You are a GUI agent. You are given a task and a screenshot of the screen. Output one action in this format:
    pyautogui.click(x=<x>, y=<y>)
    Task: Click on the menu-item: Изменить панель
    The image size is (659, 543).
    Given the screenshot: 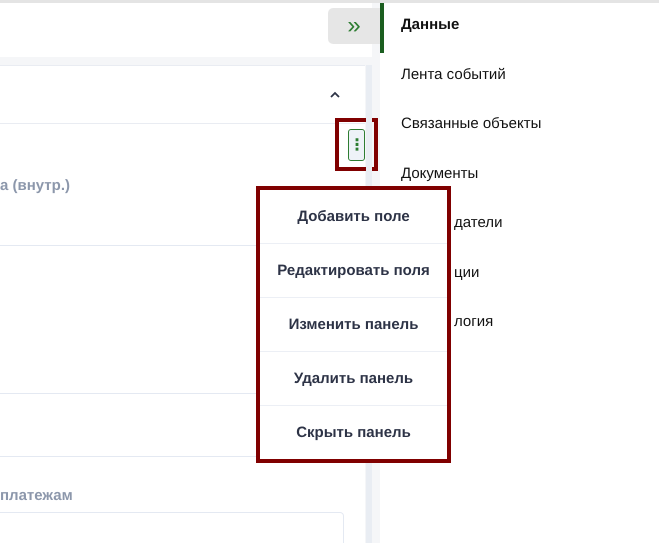 What is the action you would take?
    pyautogui.click(x=353, y=325)
    